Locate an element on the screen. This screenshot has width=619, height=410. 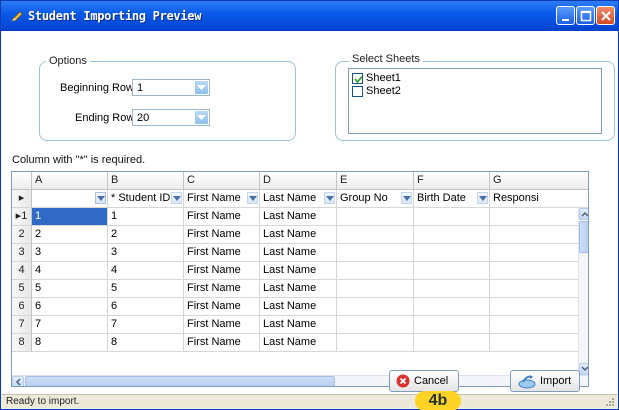
column-letter-a: A is located at coordinates (70, 181).